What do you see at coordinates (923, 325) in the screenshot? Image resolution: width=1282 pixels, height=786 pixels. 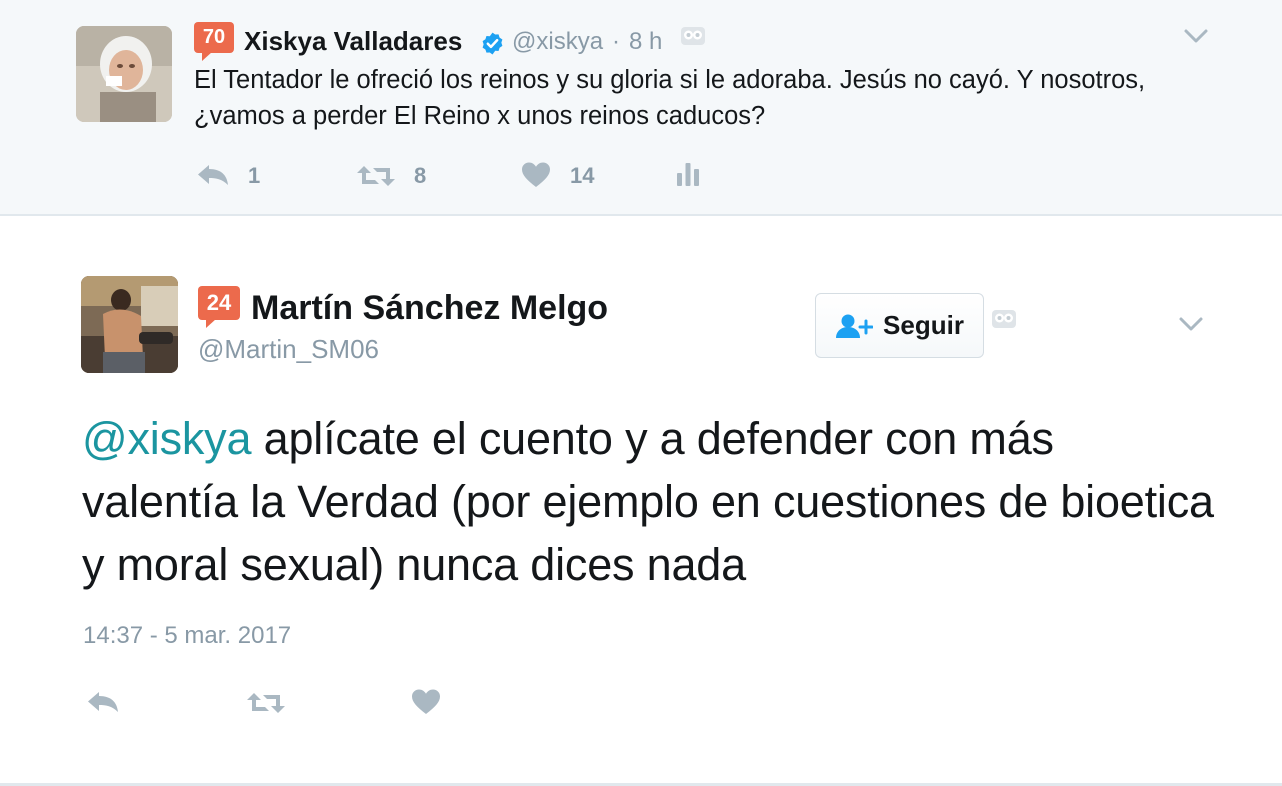 I see `follow-button-label: Seguir` at bounding box center [923, 325].